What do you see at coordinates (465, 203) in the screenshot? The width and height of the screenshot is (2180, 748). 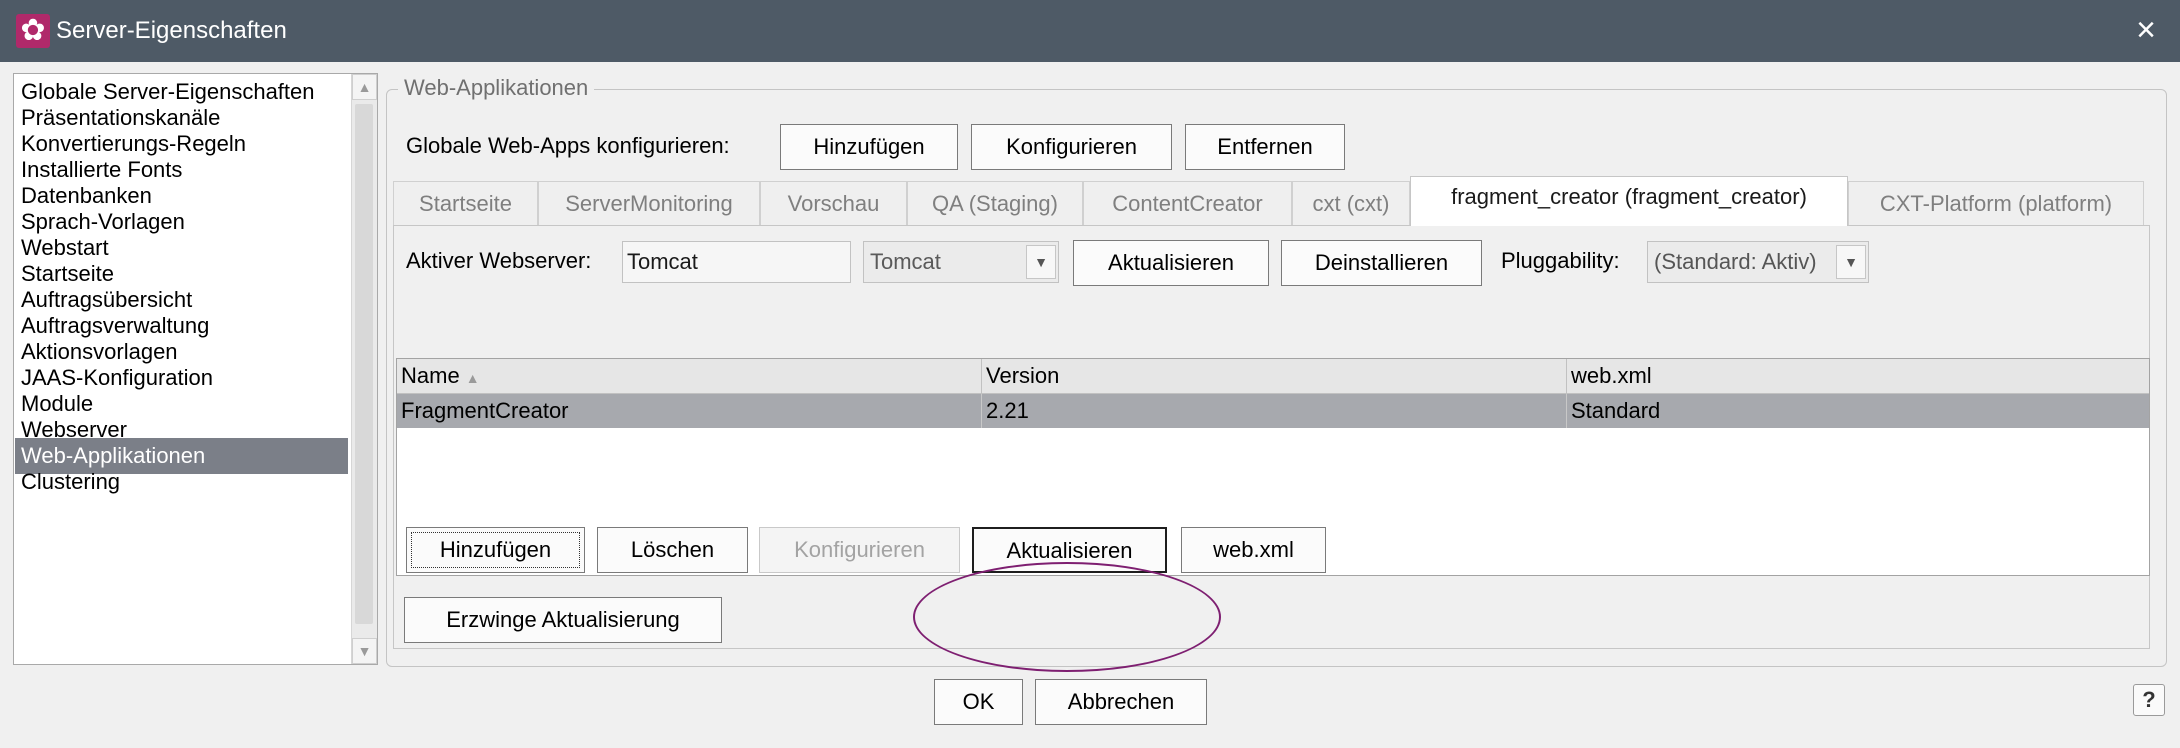 I see `tab-startseite: Startseite` at bounding box center [465, 203].